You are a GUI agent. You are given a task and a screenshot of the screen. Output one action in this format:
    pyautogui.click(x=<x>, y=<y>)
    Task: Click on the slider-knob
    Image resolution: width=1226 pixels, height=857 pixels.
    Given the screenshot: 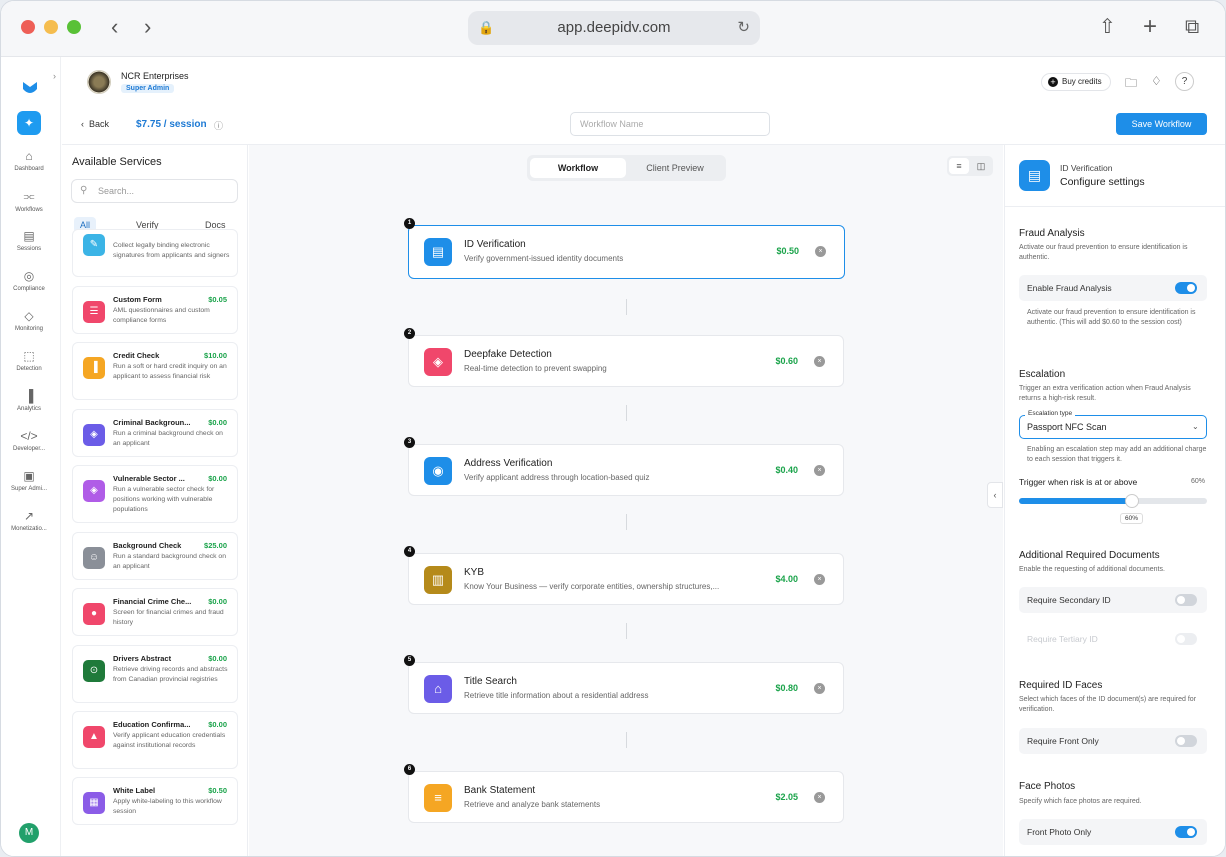 What is the action you would take?
    pyautogui.click(x=1131, y=501)
    